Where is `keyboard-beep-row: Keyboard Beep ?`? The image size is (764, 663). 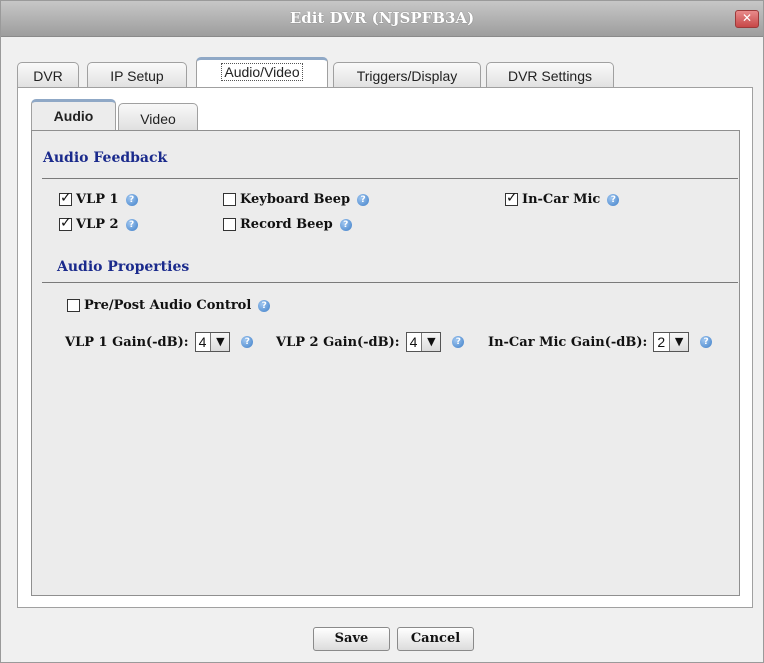 keyboard-beep-row: Keyboard Beep ? is located at coordinates (296, 199).